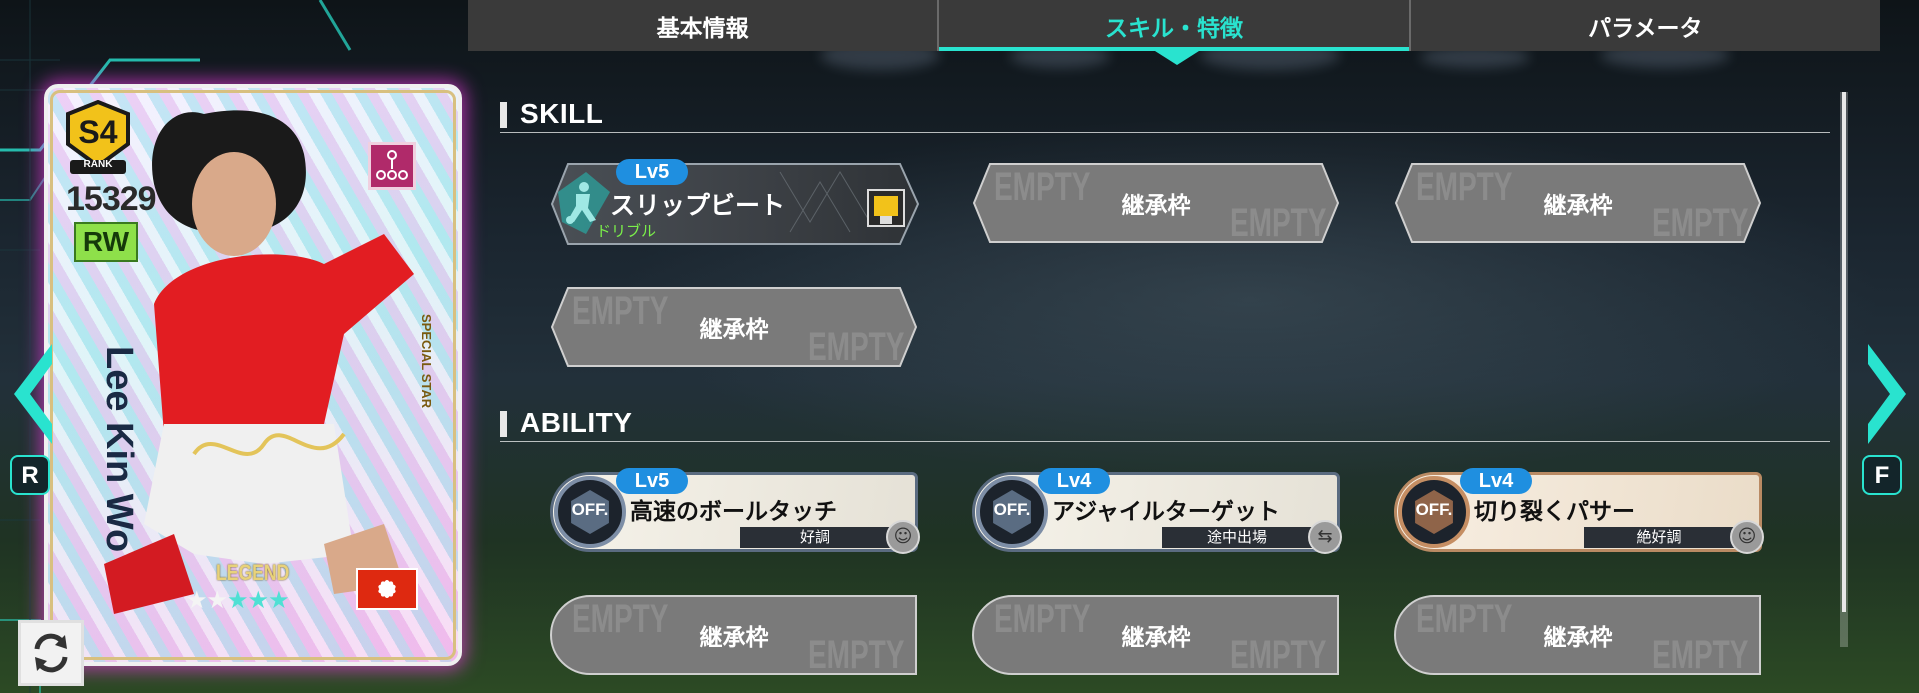  I want to click on skill-level-pill: Lv5, so click(652, 172).